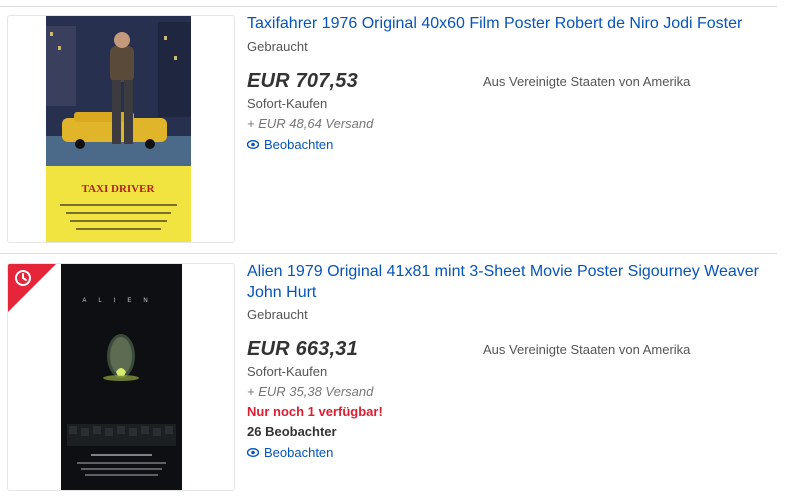  Describe the element at coordinates (118, 129) in the screenshot. I see `poster-taxi-driver: TAXI DRIVER` at that location.